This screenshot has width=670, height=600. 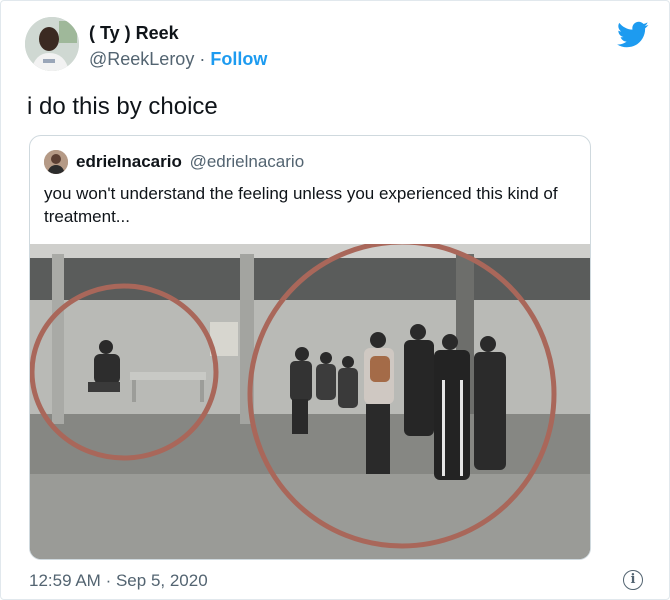 I want to click on author-avatar-image, so click(x=52, y=44).